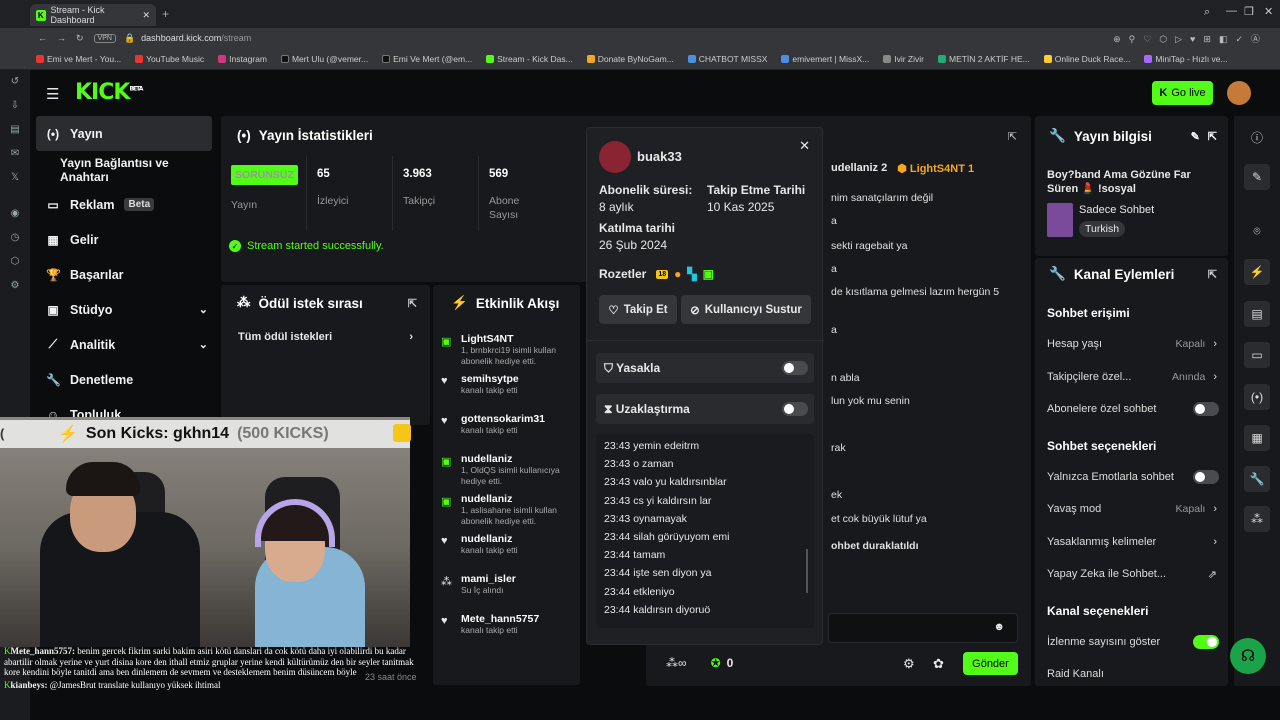 The height and width of the screenshot is (720, 1280). I want to click on view-count-toggle, so click(1206, 642).